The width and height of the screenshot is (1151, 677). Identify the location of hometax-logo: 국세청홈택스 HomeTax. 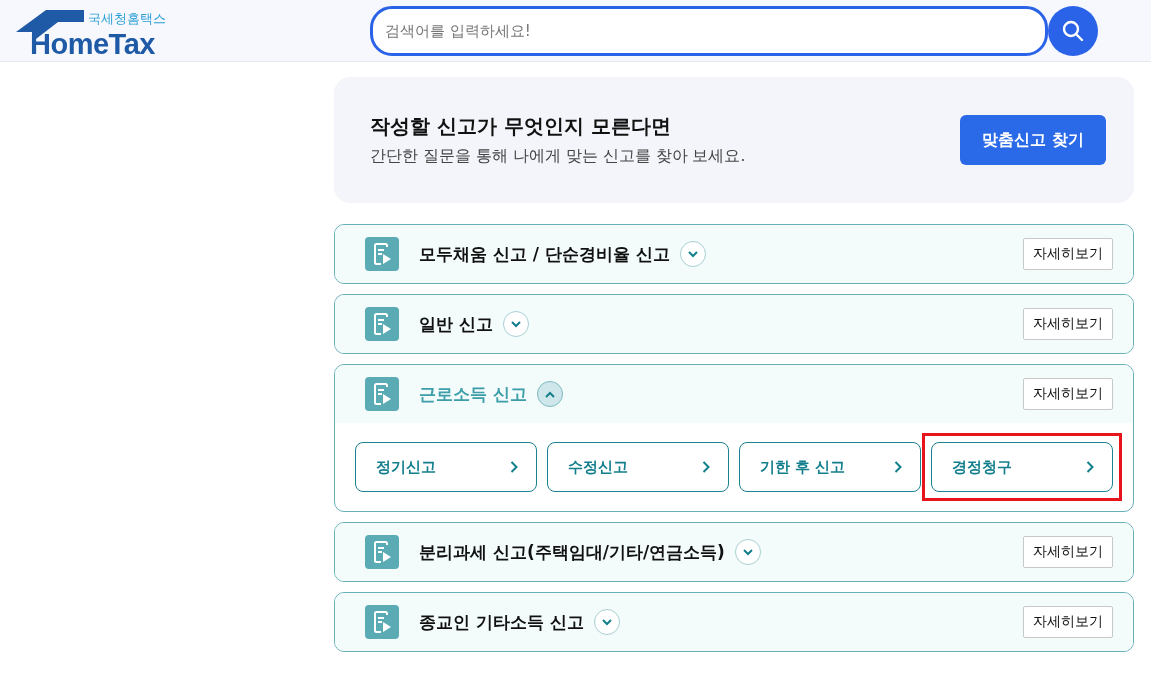
(99, 30).